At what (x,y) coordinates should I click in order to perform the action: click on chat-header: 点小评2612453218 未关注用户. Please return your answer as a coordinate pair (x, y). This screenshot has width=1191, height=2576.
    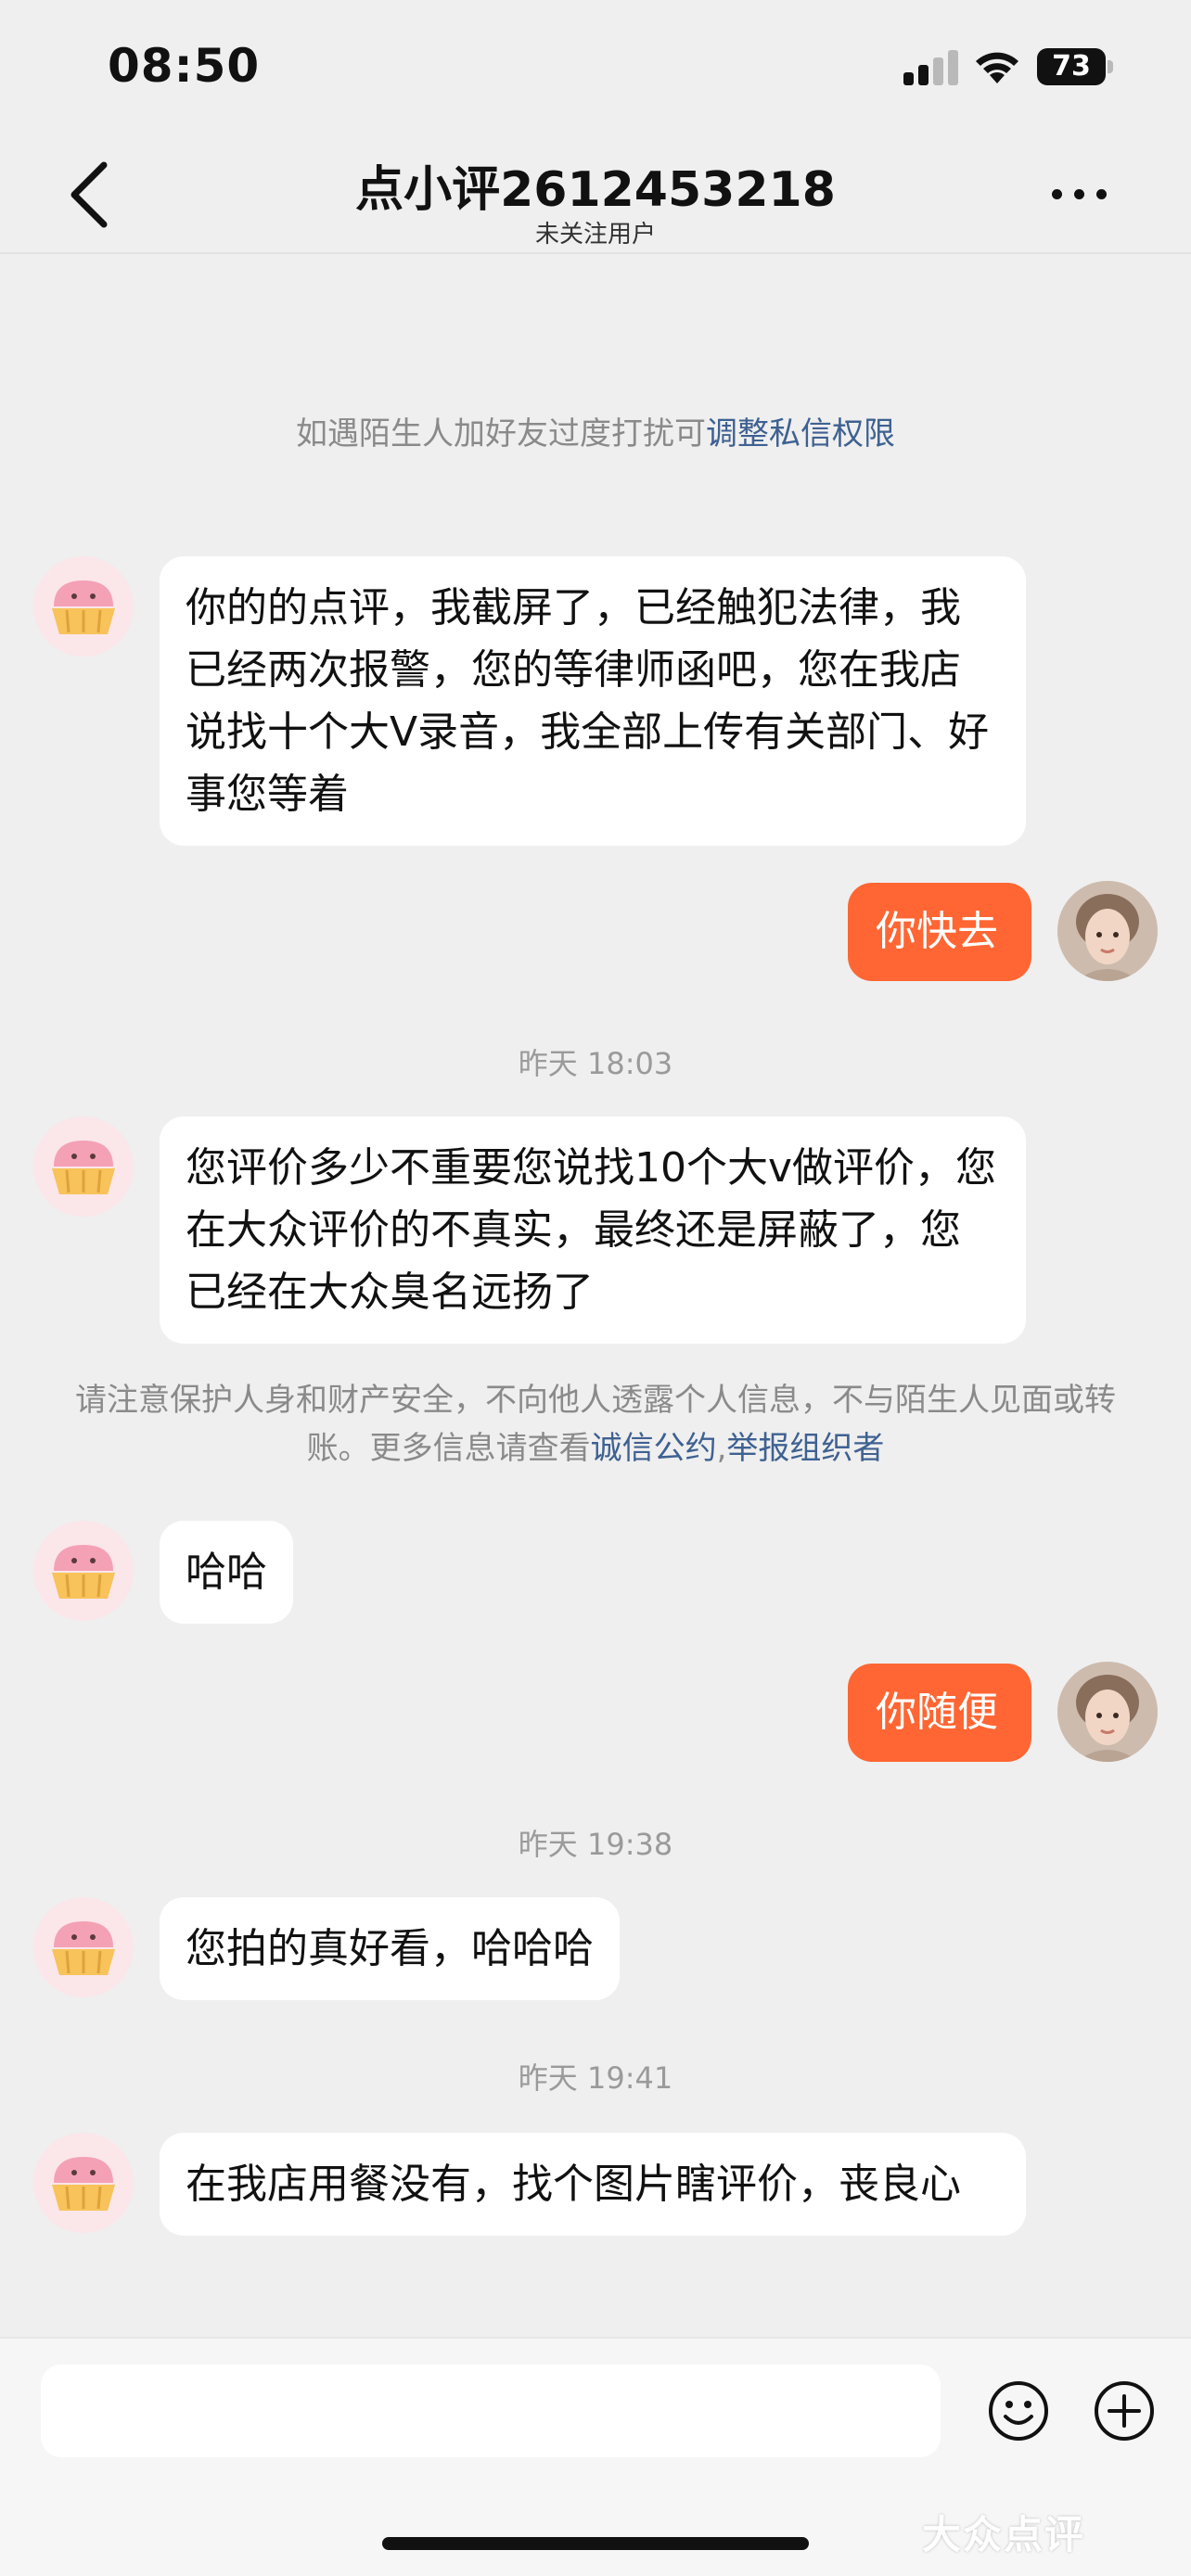
    Looking at the image, I should click on (595, 196).